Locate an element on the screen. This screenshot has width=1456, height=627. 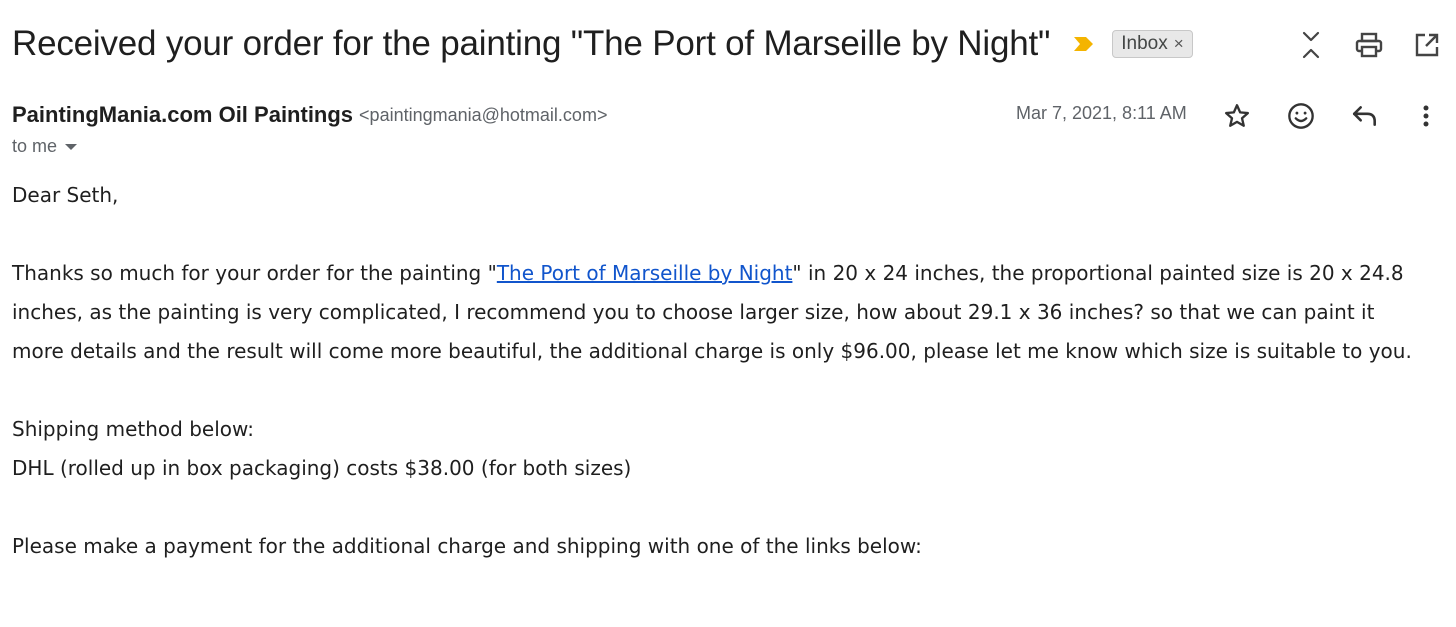
print-icon is located at coordinates (1369, 45).